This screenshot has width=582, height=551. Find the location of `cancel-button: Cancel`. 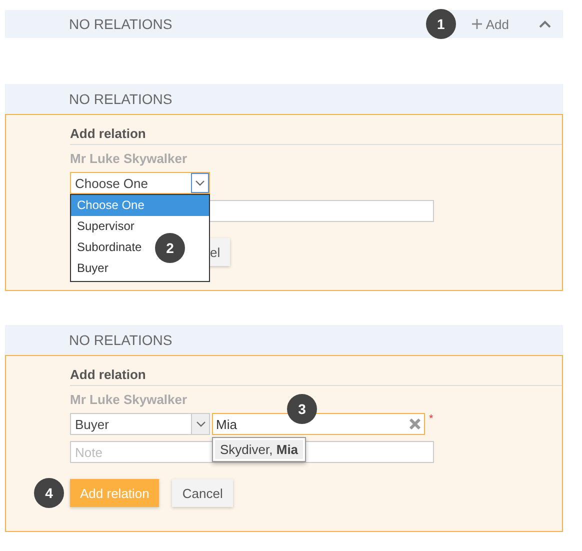

cancel-button: Cancel is located at coordinates (202, 493).